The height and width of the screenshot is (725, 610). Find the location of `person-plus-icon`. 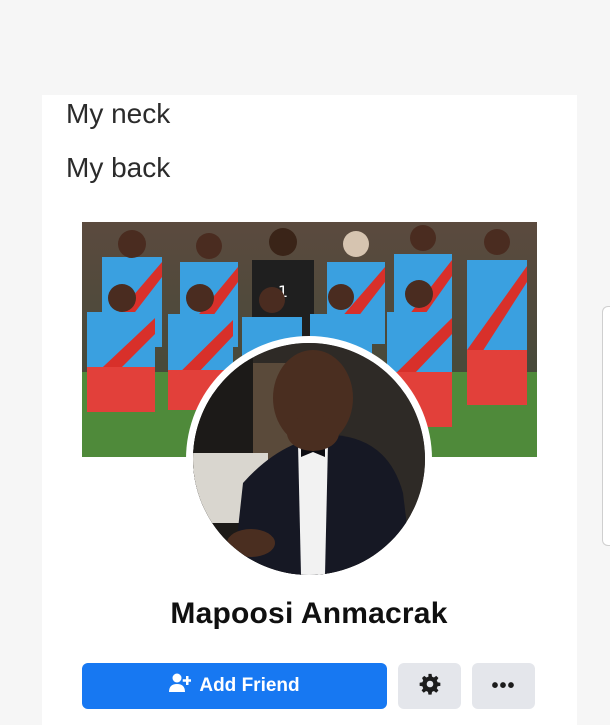

person-plus-icon is located at coordinates (181, 686).